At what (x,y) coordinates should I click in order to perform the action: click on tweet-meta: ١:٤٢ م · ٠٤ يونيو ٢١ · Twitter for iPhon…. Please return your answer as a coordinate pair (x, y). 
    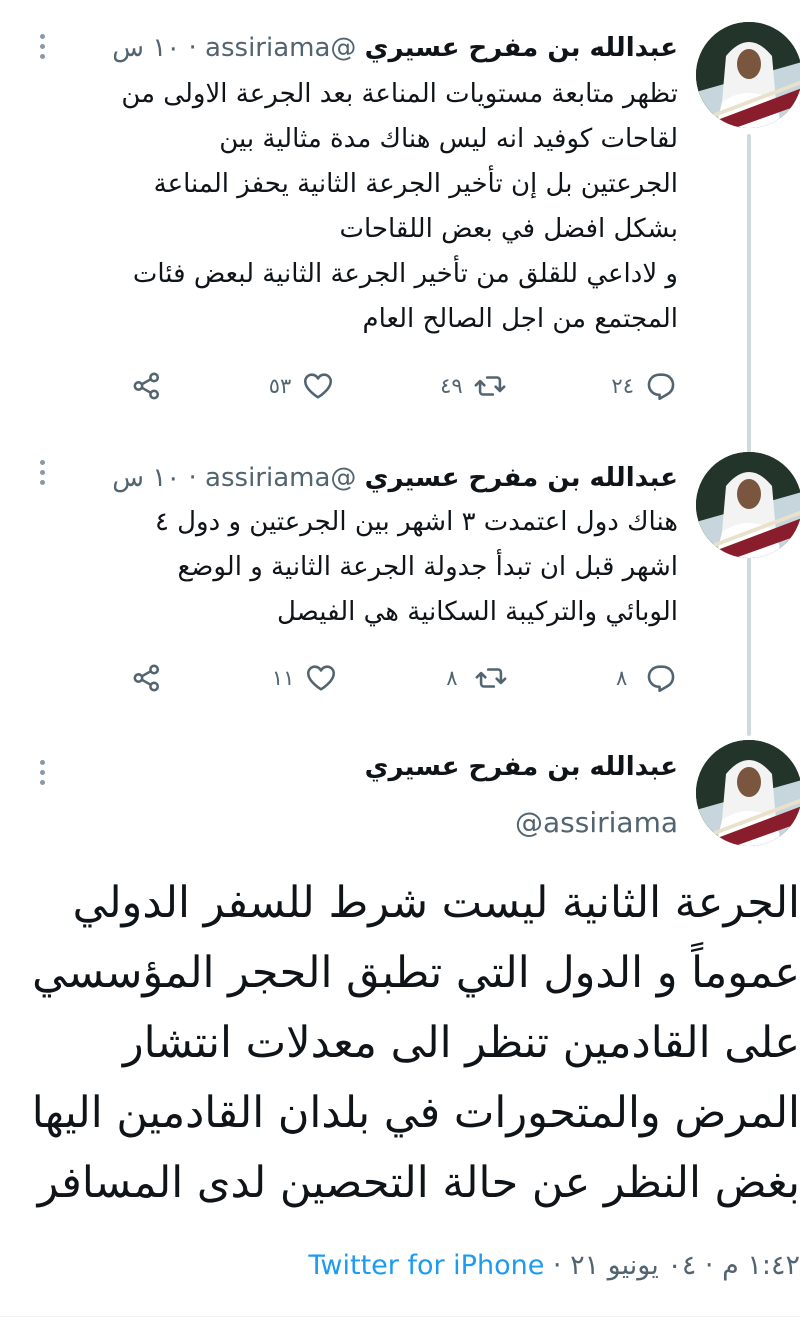
    Looking at the image, I should click on (554, 1265).